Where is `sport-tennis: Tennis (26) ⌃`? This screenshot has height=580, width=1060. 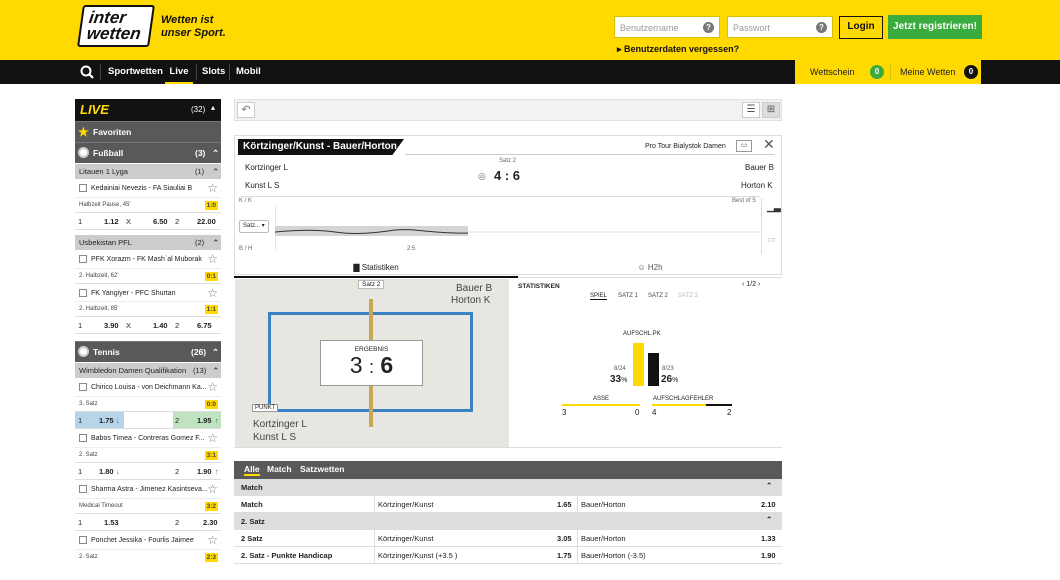
sport-tennis: Tennis (26) ⌃ is located at coordinates (148, 351).